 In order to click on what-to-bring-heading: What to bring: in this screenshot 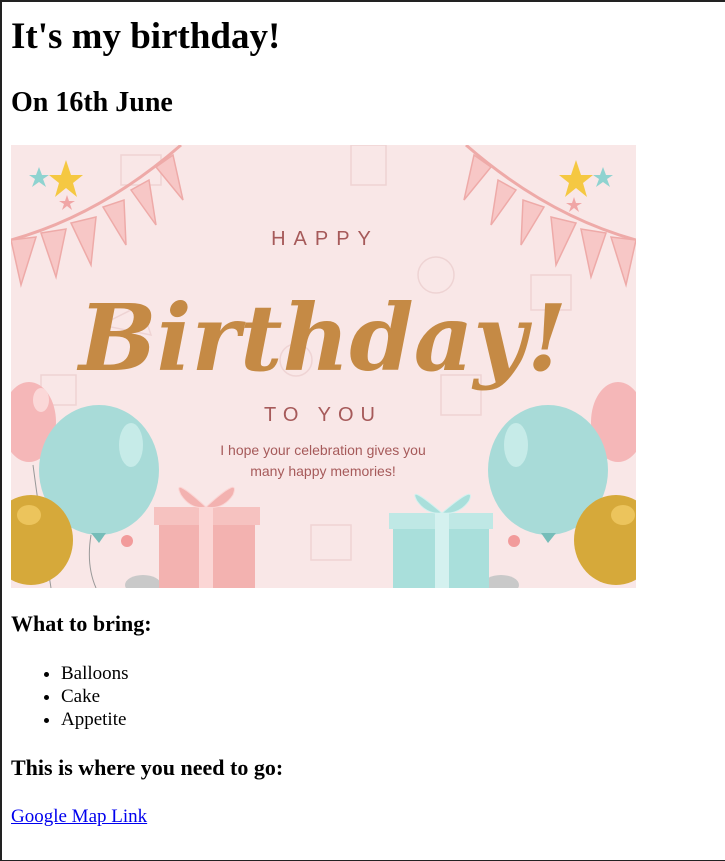, I will do `click(81, 623)`.